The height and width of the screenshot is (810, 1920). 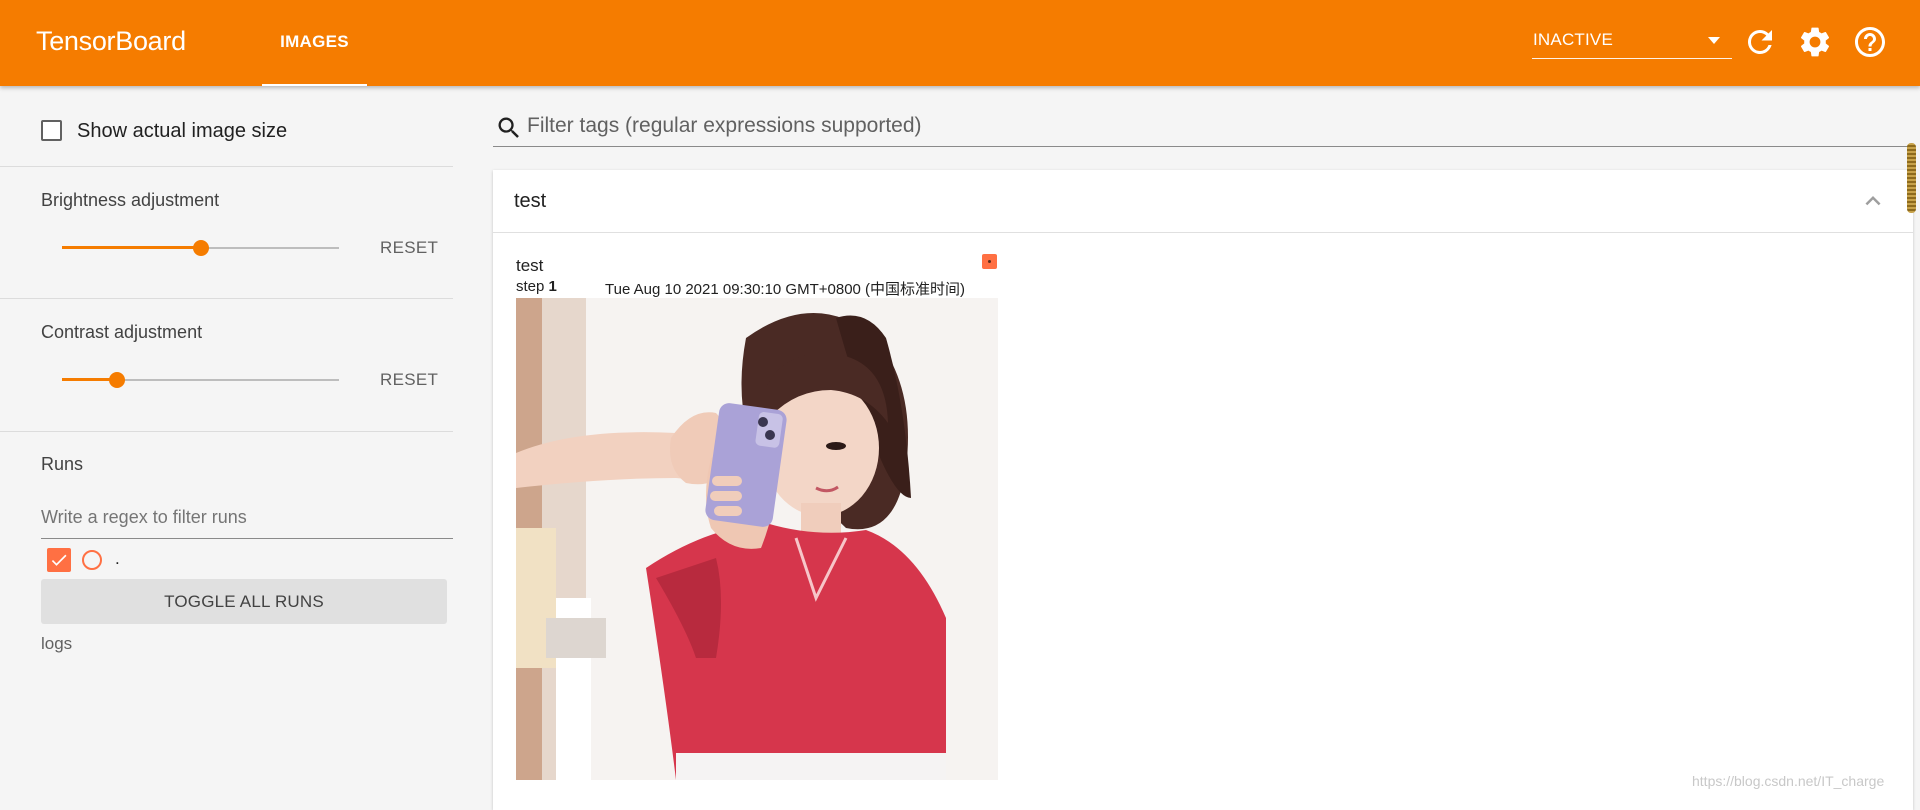 I want to click on search-icon, so click(x=508, y=127).